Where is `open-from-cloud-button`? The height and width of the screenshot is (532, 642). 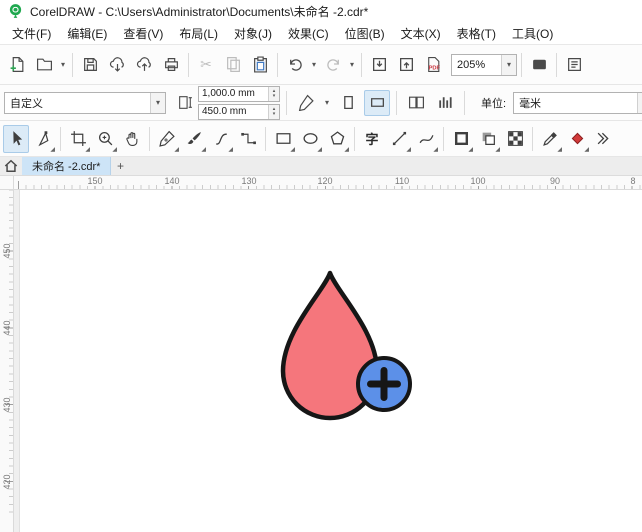
open-from-cloud-button is located at coordinates (117, 65).